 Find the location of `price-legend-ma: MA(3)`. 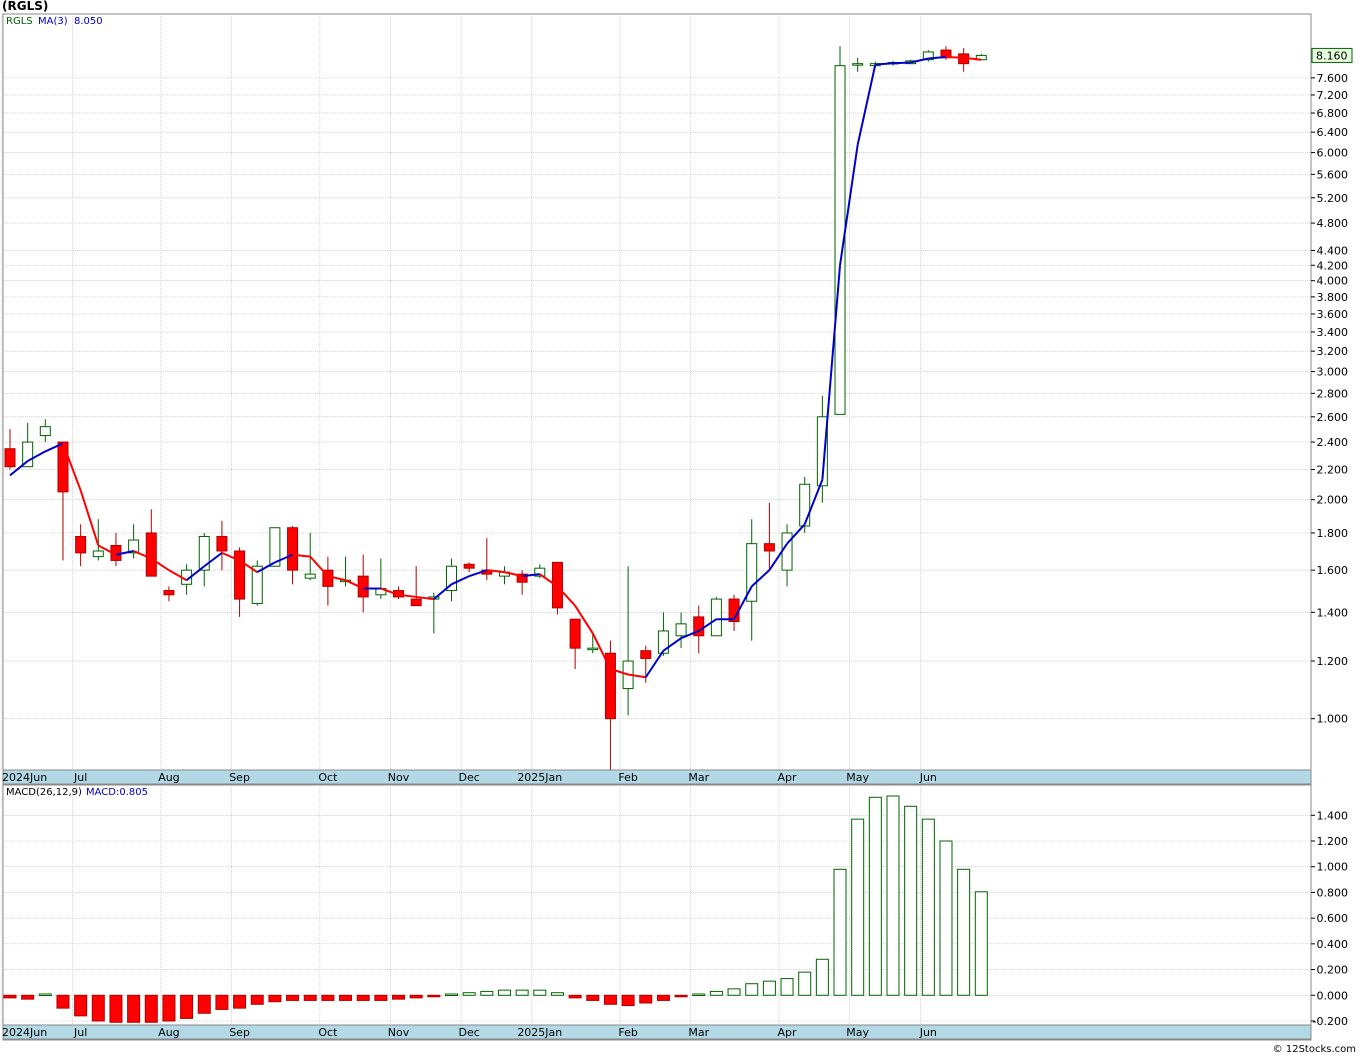

price-legend-ma: MA(3) is located at coordinates (53, 21).